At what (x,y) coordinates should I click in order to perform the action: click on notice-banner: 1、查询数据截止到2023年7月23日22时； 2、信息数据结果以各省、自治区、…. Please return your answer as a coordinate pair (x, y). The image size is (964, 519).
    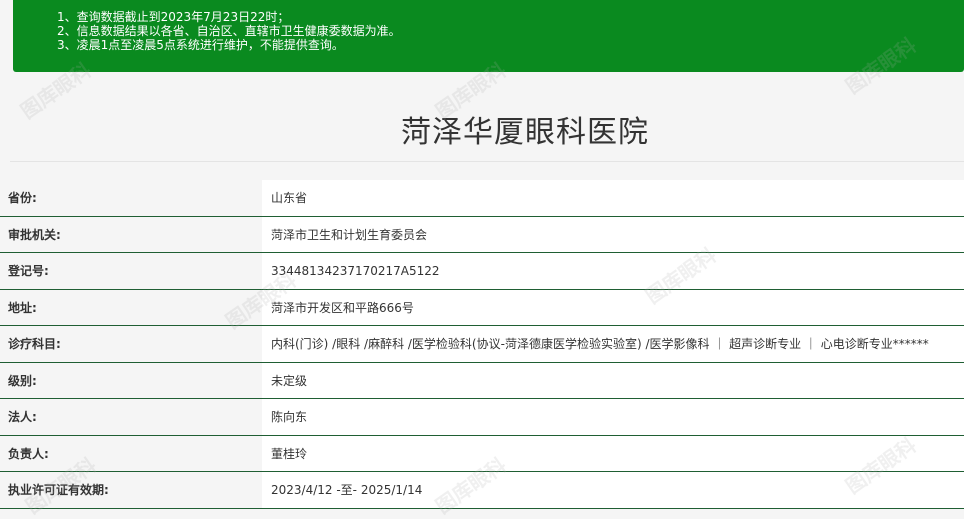
    Looking at the image, I should click on (488, 36).